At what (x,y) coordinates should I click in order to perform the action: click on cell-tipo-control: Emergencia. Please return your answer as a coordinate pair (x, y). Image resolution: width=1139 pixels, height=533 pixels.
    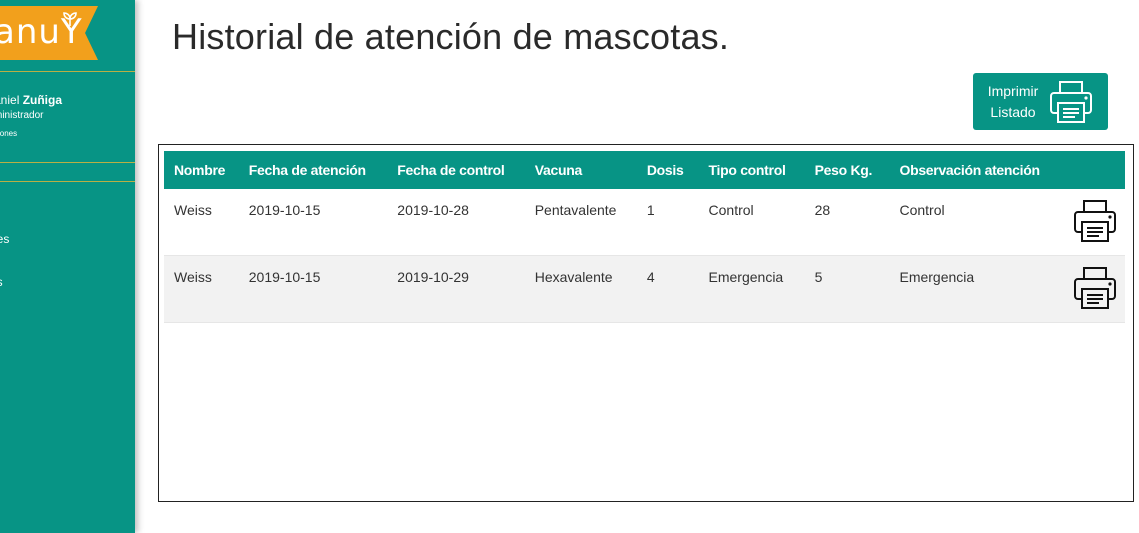
    Looking at the image, I should click on (746, 277).